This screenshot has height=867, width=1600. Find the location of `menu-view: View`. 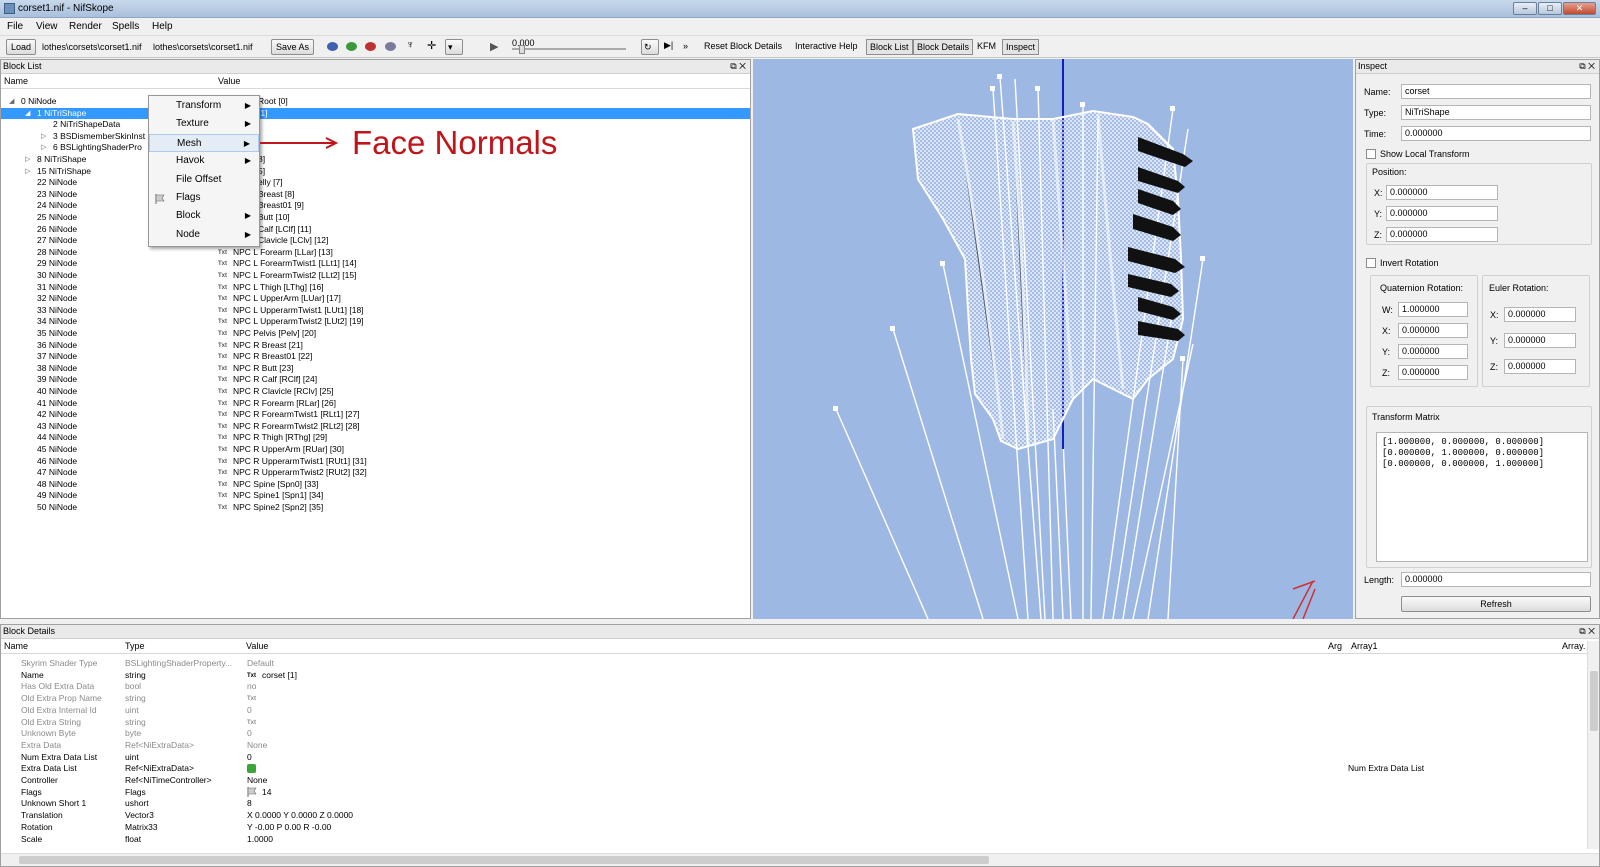

menu-view: View is located at coordinates (47, 26).